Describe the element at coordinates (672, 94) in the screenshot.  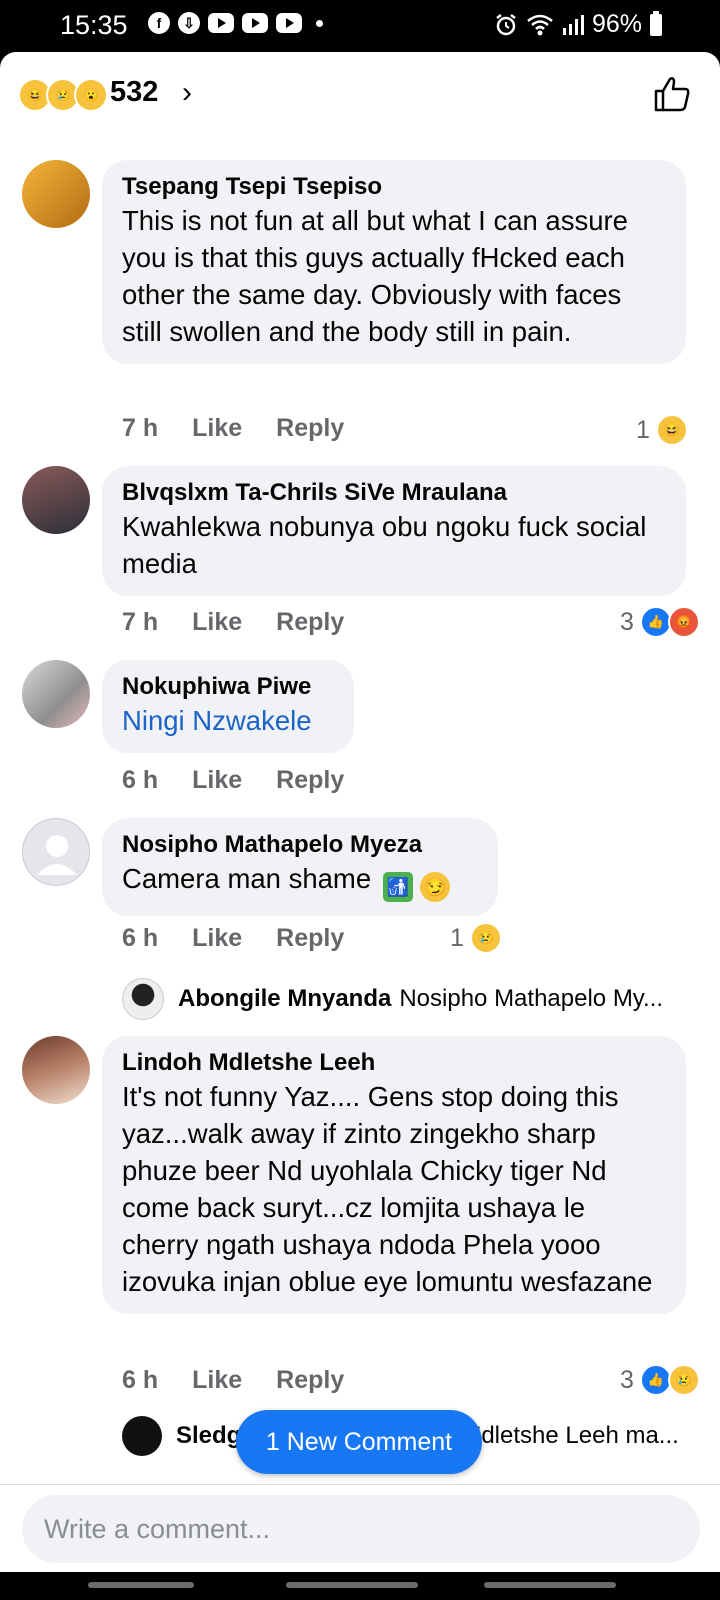
I see `like-thumb-icon` at that location.